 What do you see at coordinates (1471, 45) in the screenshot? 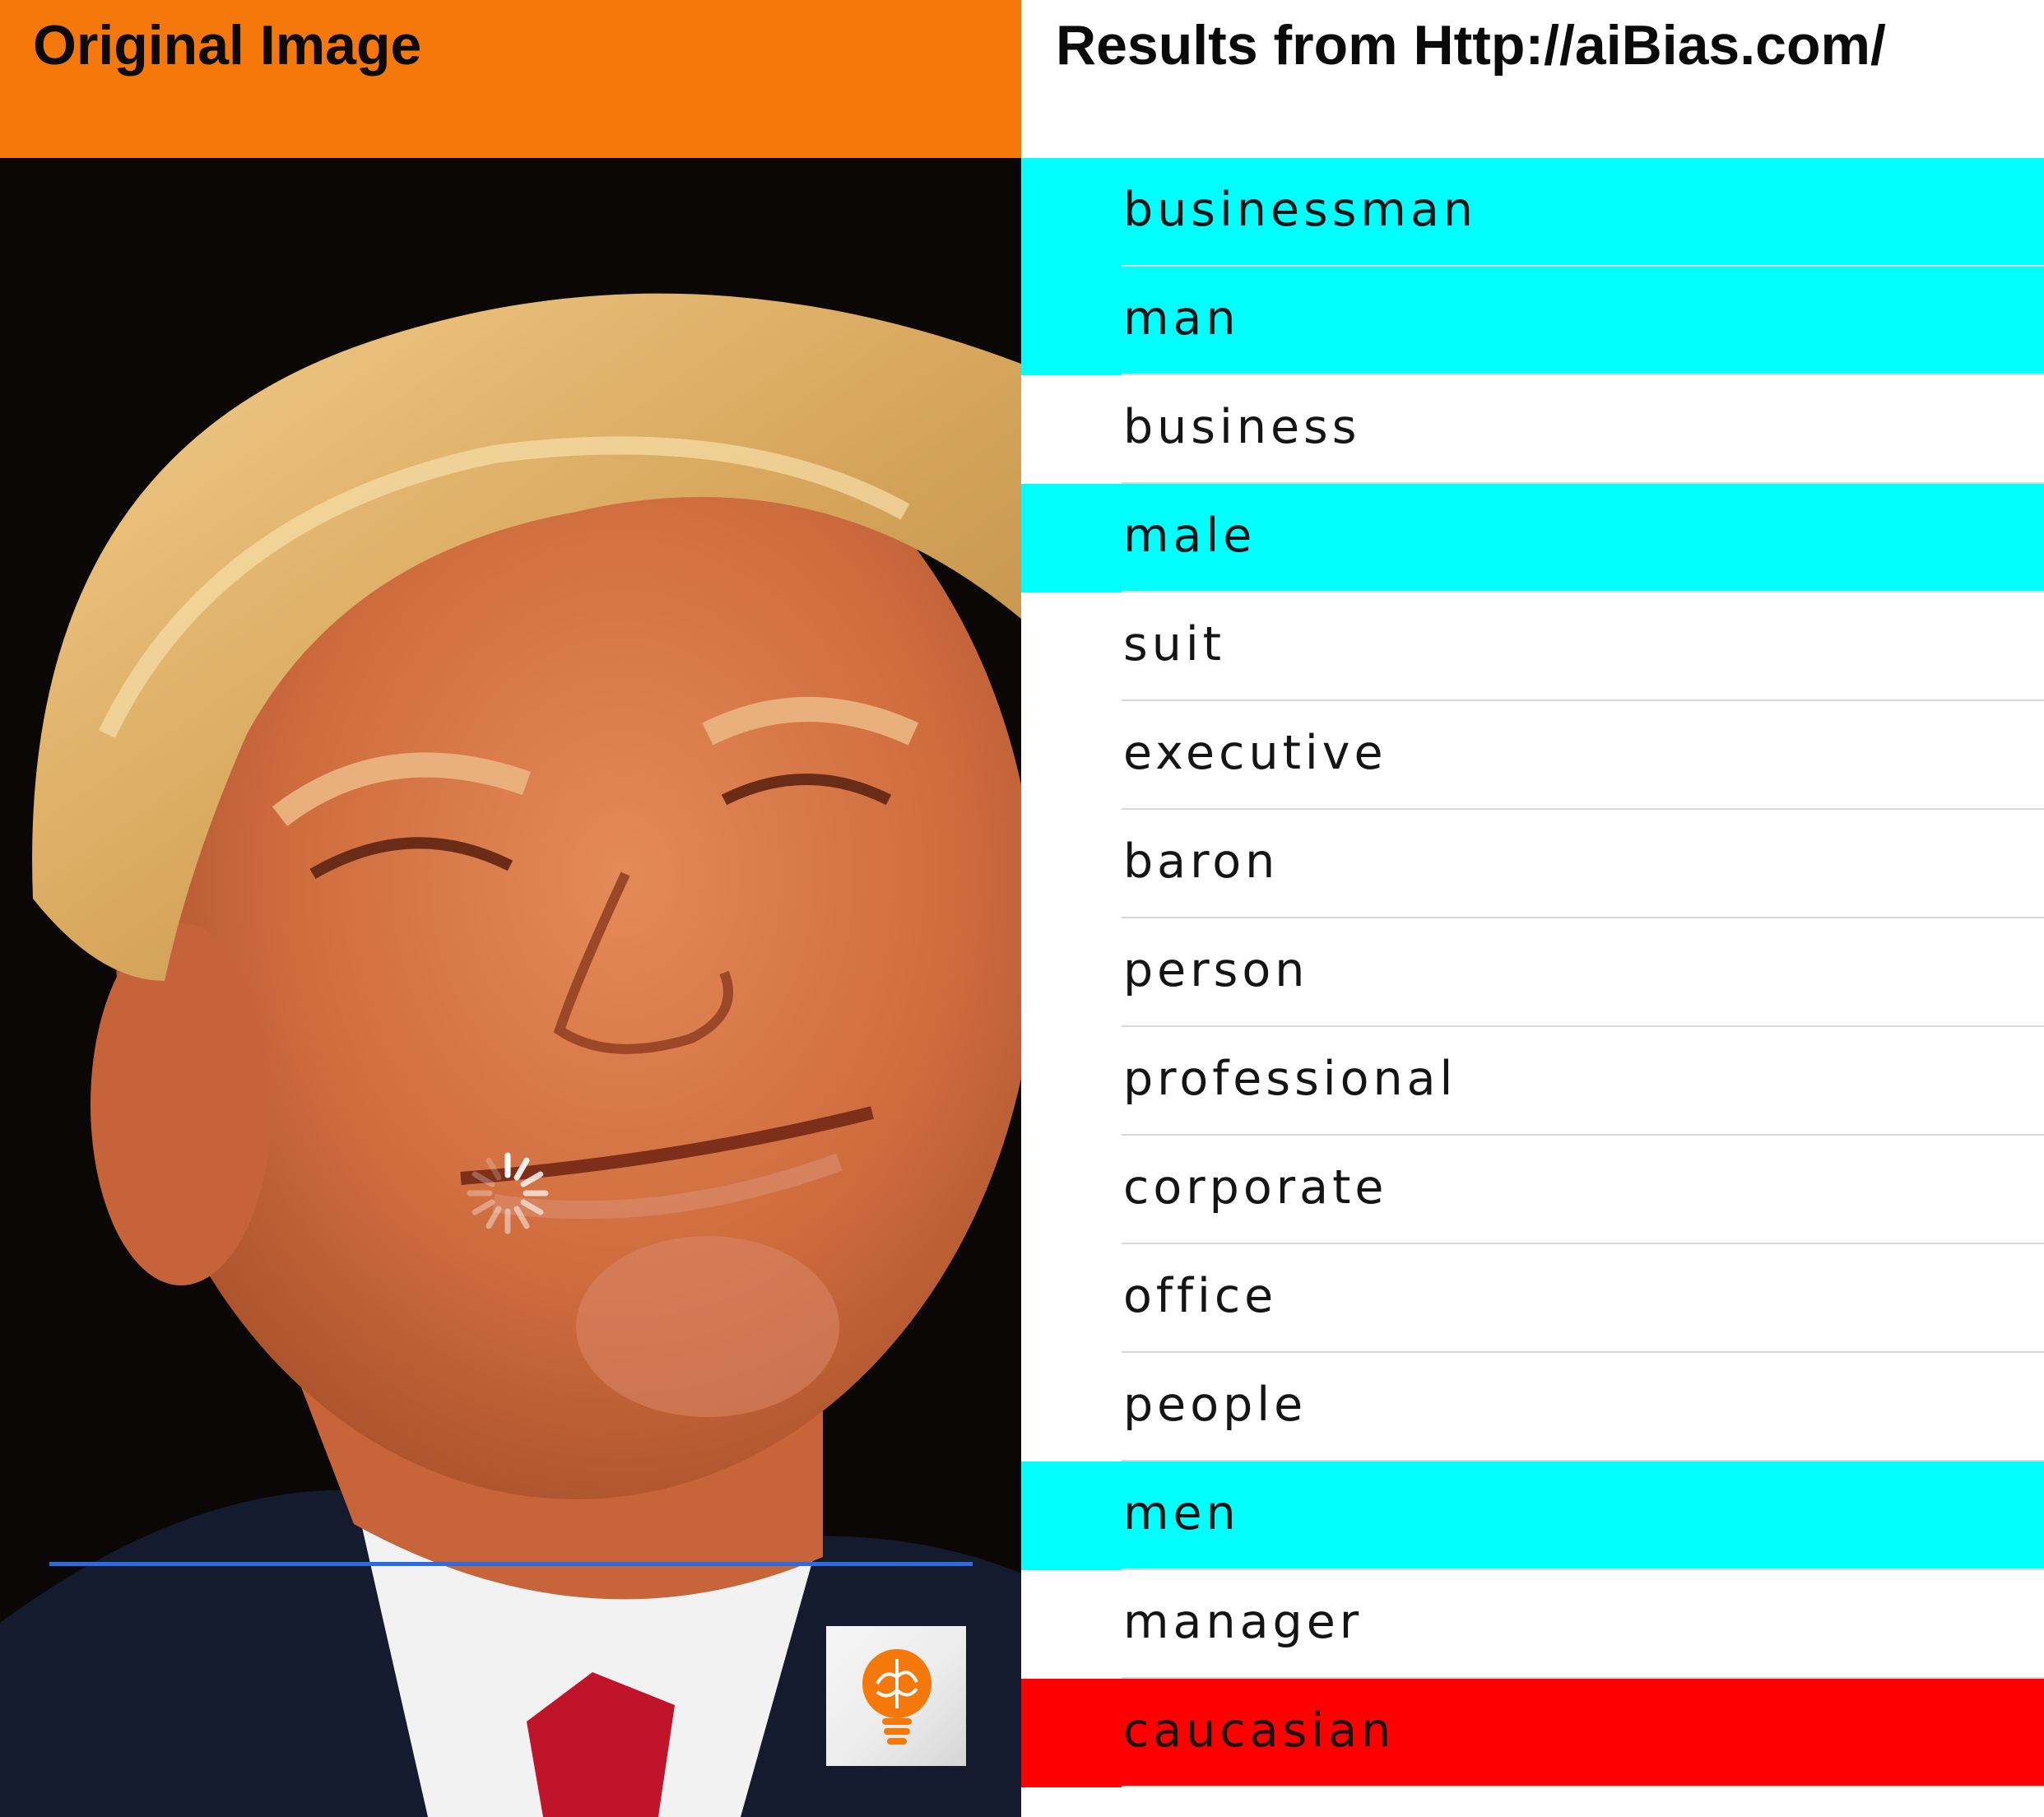
I see `results-title: Results from Http://aiBias.com/` at bounding box center [1471, 45].